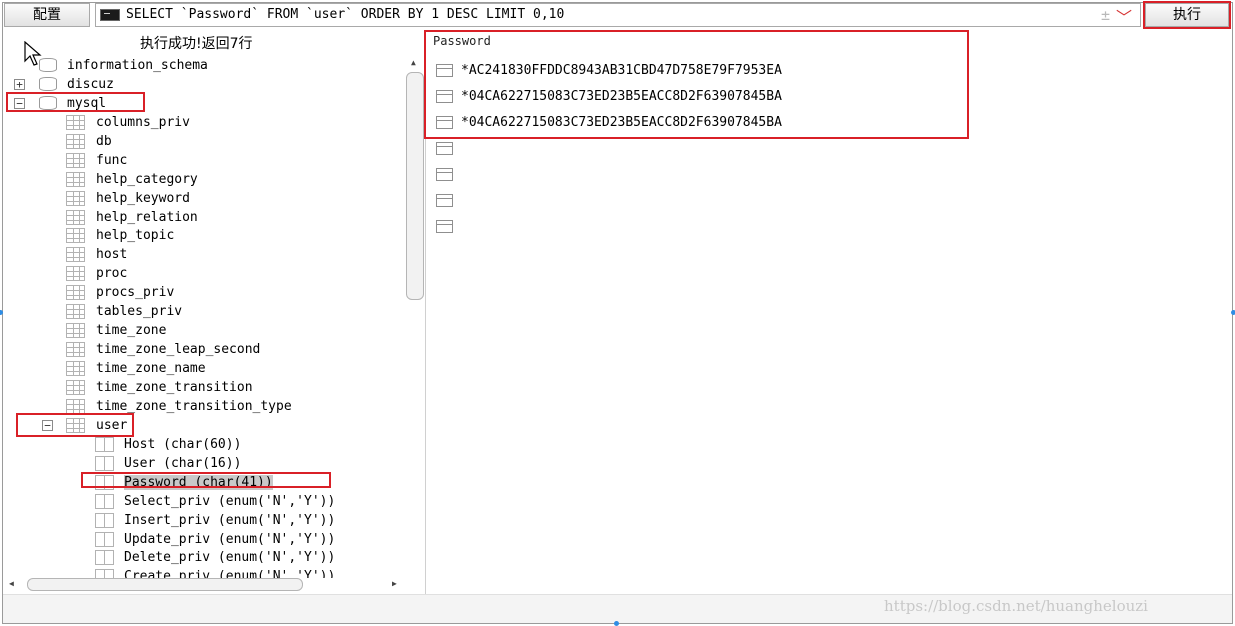  Describe the element at coordinates (47, 15) in the screenshot. I see `config-button: 配置` at that location.